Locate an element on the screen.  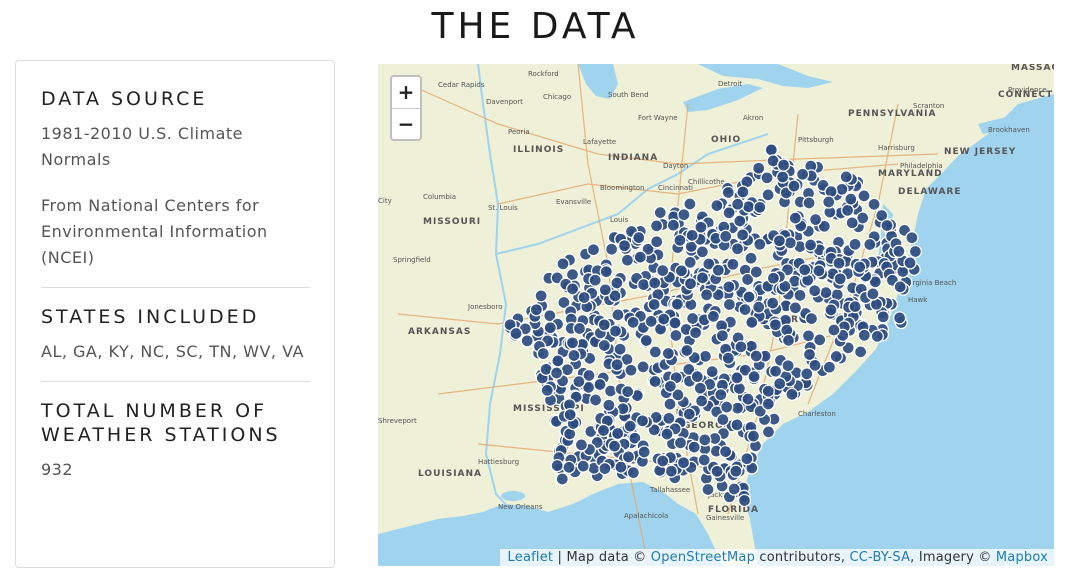
zoom-in-button: + is located at coordinates (406, 93).